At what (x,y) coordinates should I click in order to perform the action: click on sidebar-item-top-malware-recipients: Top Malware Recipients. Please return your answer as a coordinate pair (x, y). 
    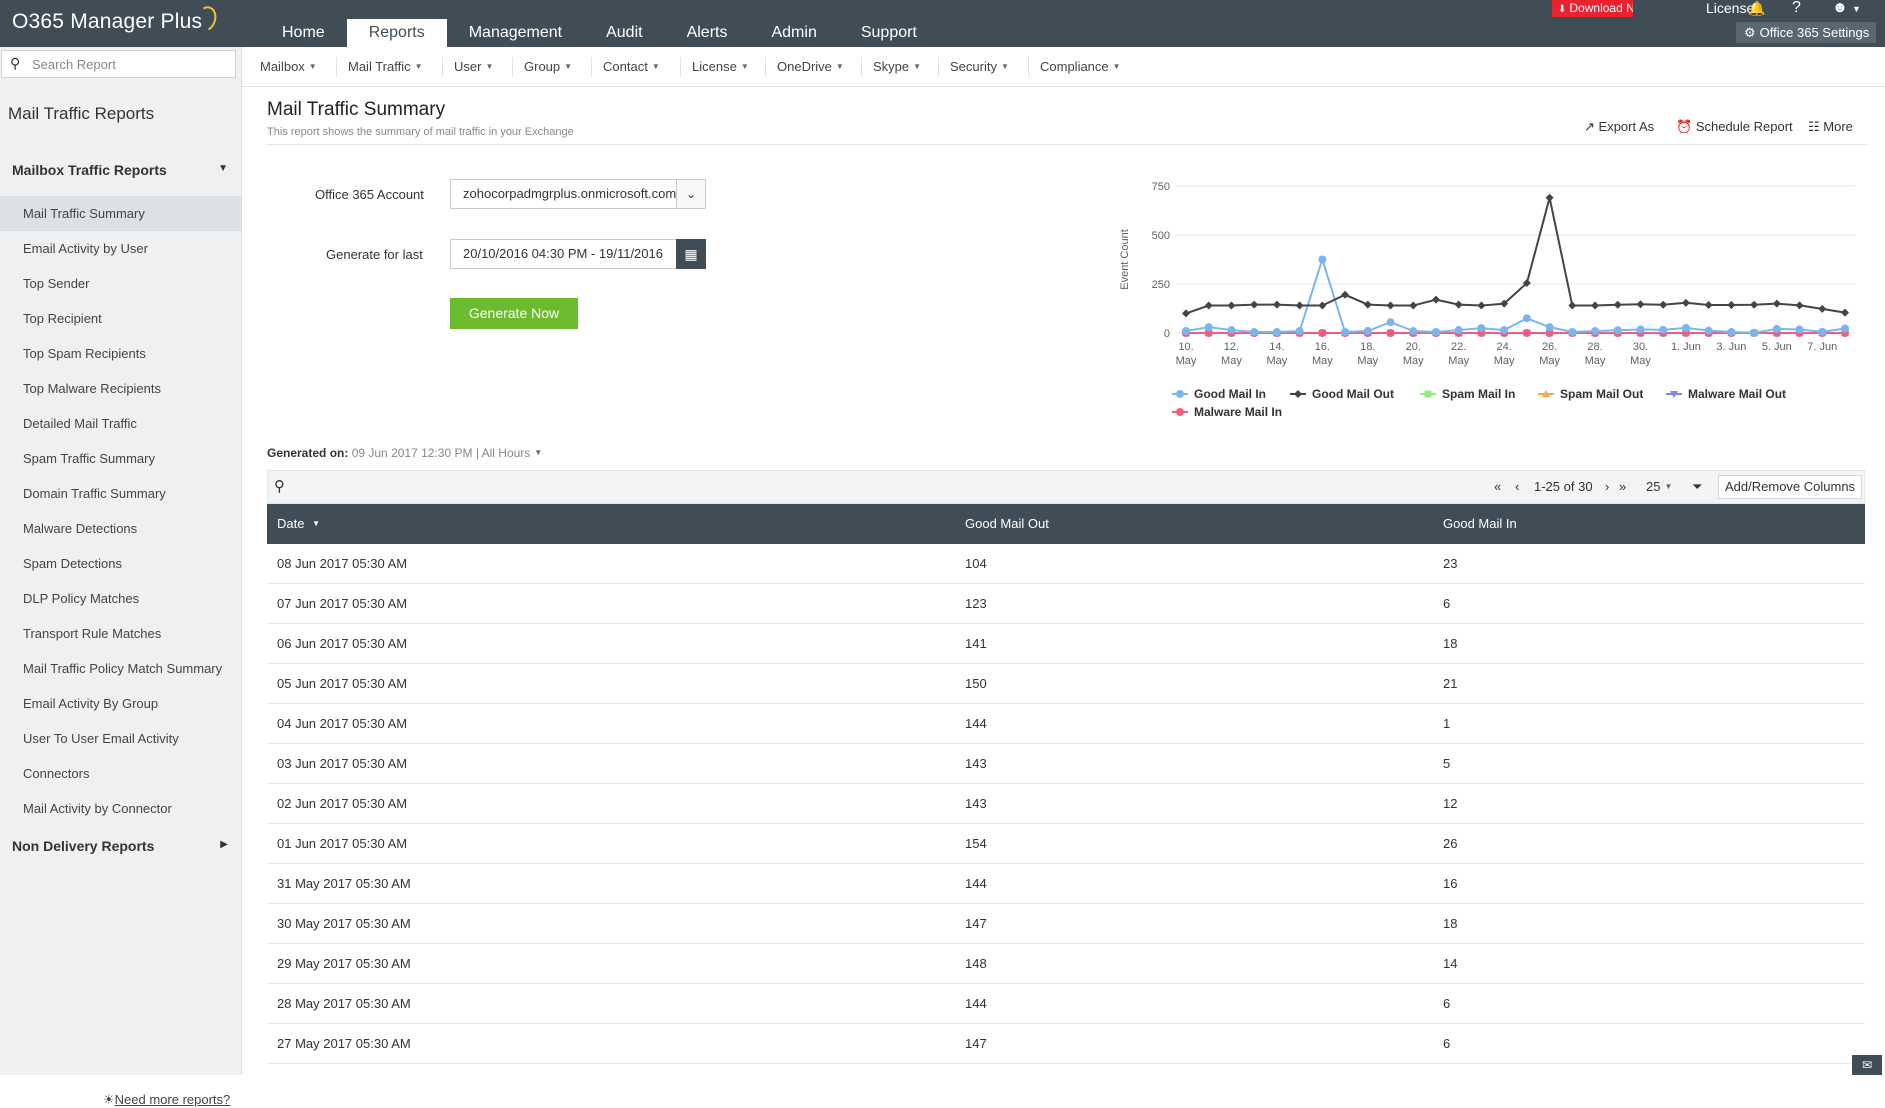
    Looking at the image, I should click on (120, 388).